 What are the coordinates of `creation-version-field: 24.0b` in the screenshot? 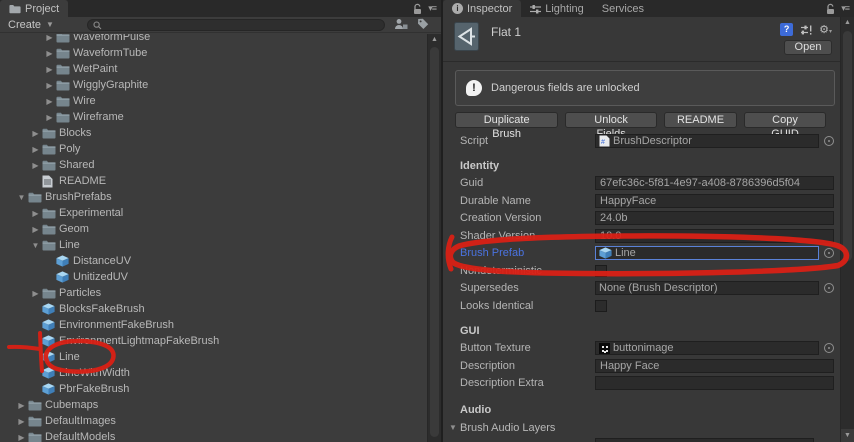 It's located at (714, 218).